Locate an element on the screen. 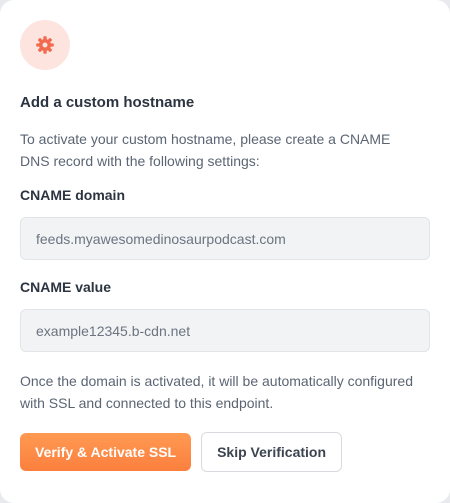 The image size is (450, 503). cname-value-field is located at coordinates (225, 330).